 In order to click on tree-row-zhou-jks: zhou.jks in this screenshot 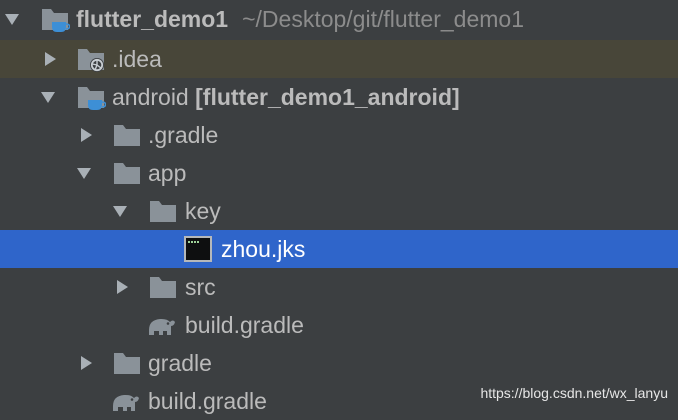, I will do `click(339, 249)`.